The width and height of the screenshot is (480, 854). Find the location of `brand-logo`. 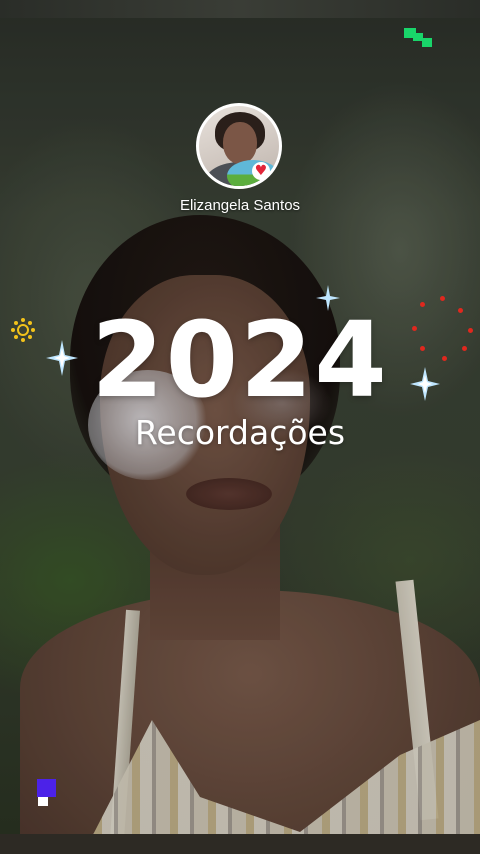

brand-logo is located at coordinates (46, 788).